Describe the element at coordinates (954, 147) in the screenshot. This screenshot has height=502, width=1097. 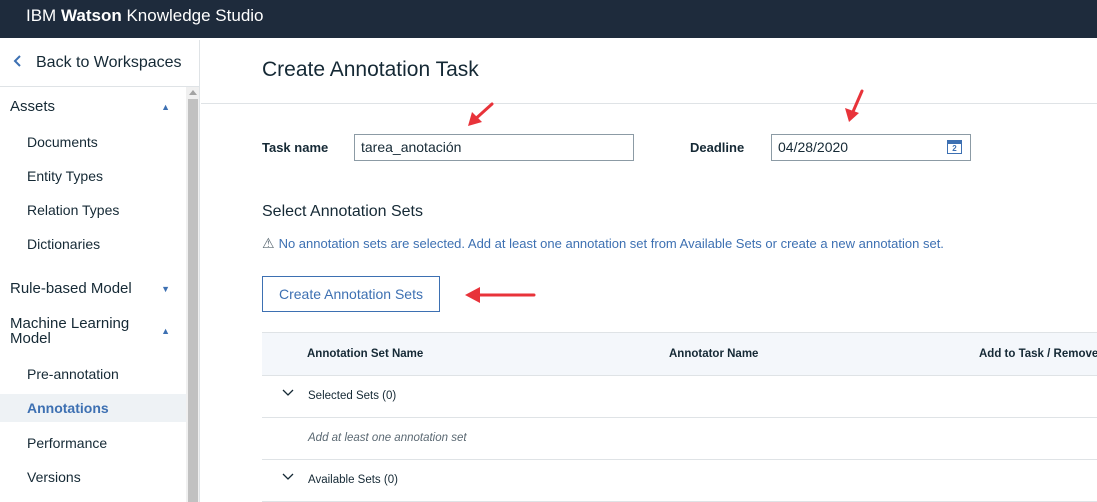
I see `calendar-icon: 2` at that location.